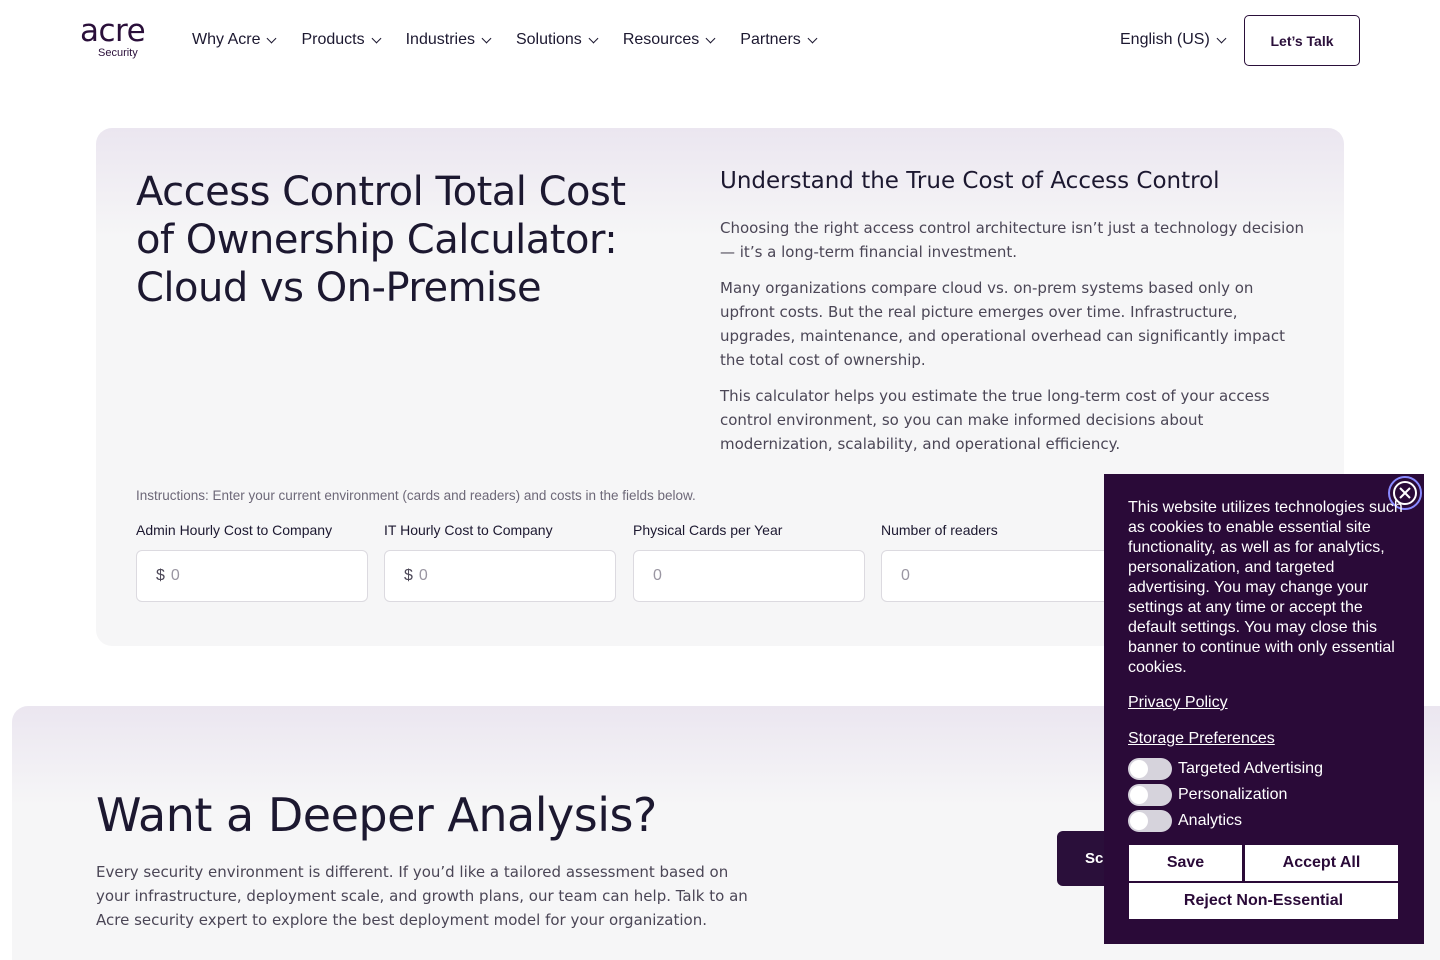 The height and width of the screenshot is (960, 1440). I want to click on admin-cost-label: Admin Hourly Cost to Company, so click(234, 530).